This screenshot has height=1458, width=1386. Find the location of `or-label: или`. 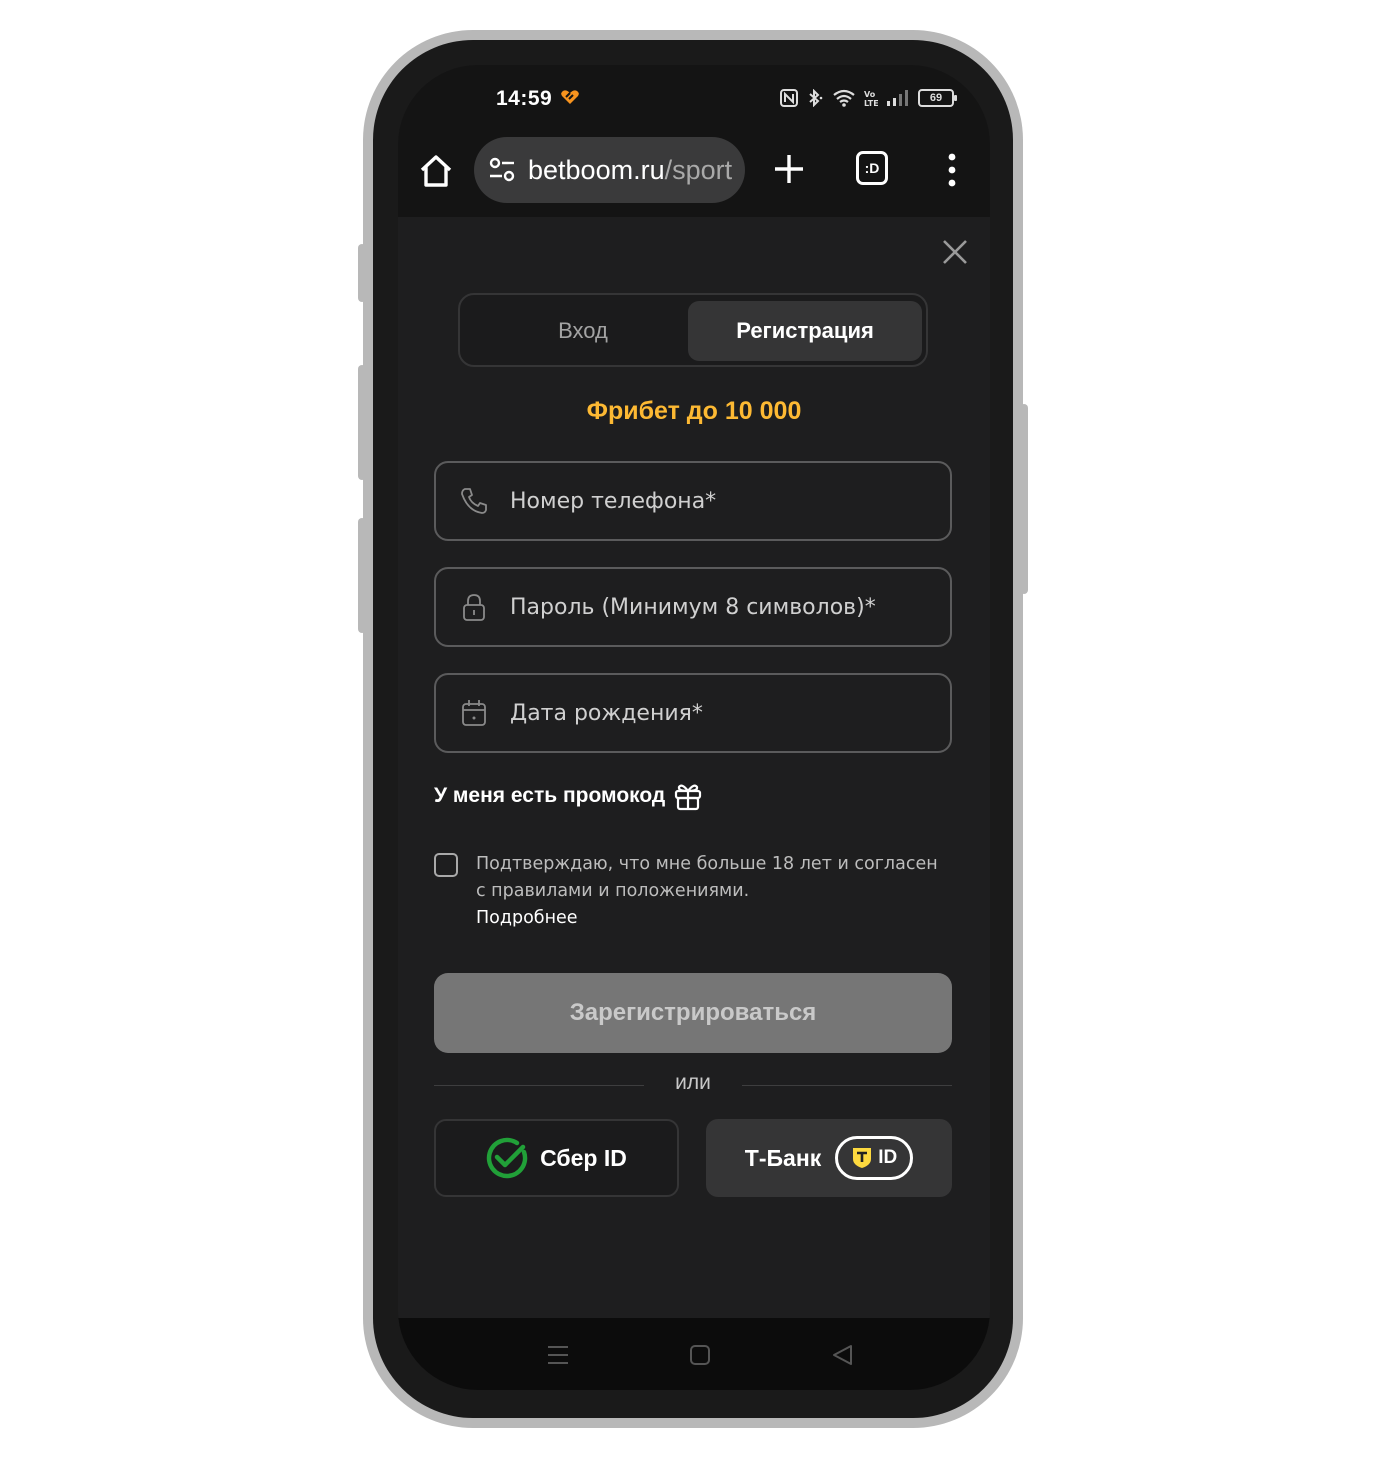

or-label: или is located at coordinates (693, 1082).